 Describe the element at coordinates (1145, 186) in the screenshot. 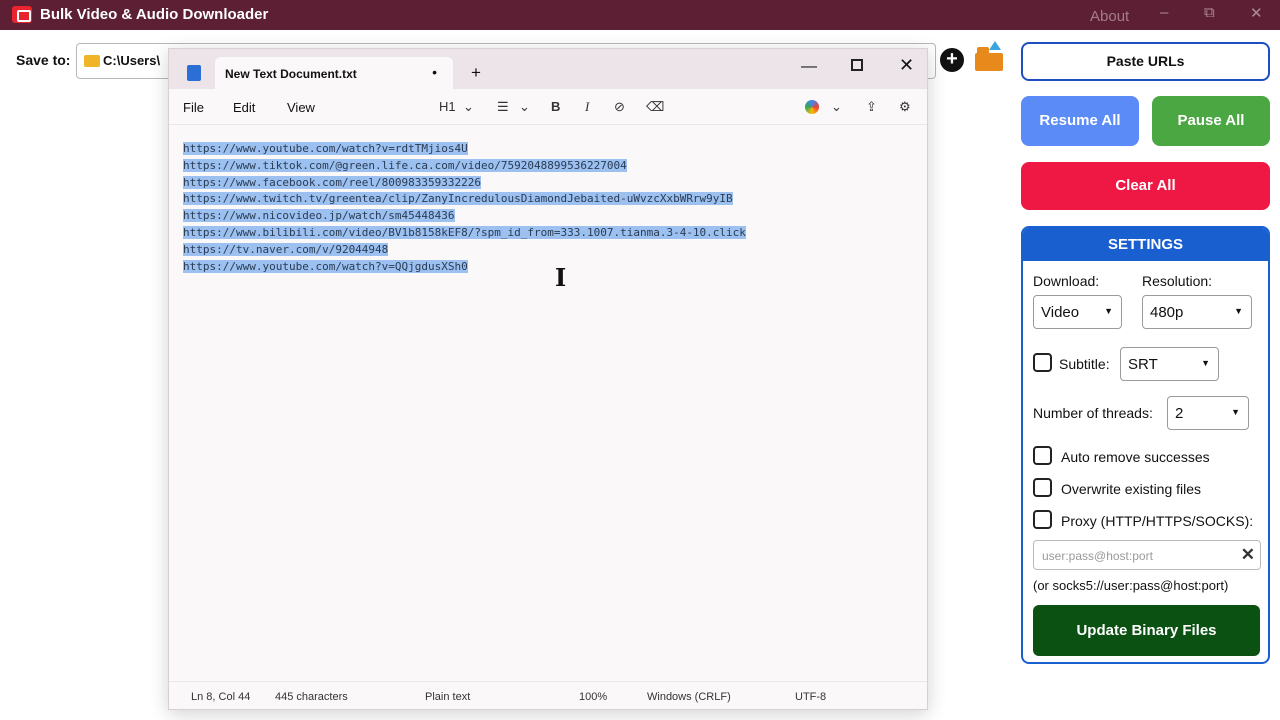

I see `clear-all-button: Clear All` at that location.